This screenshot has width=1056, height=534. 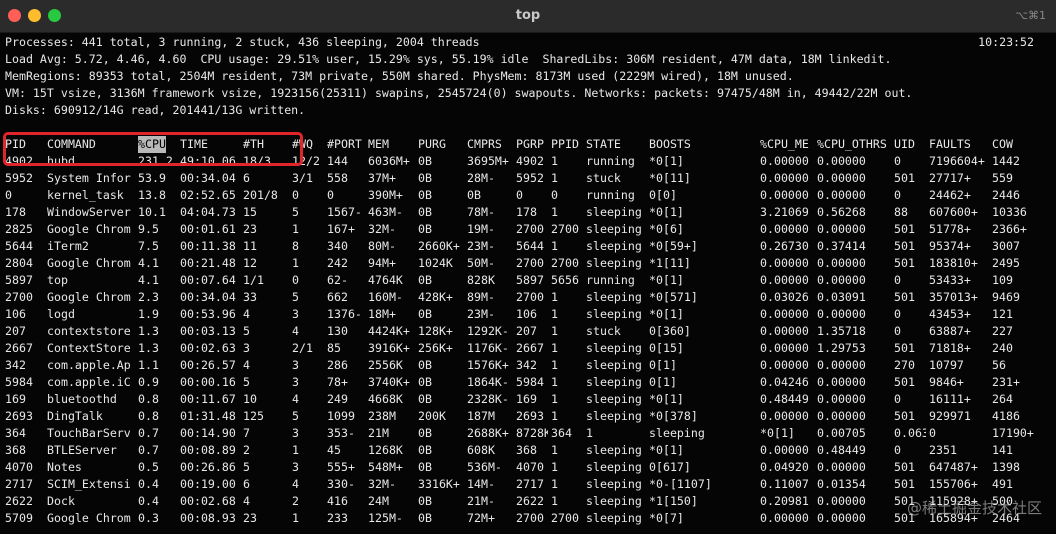 I want to click on cell-port: 45, so click(x=334, y=450).